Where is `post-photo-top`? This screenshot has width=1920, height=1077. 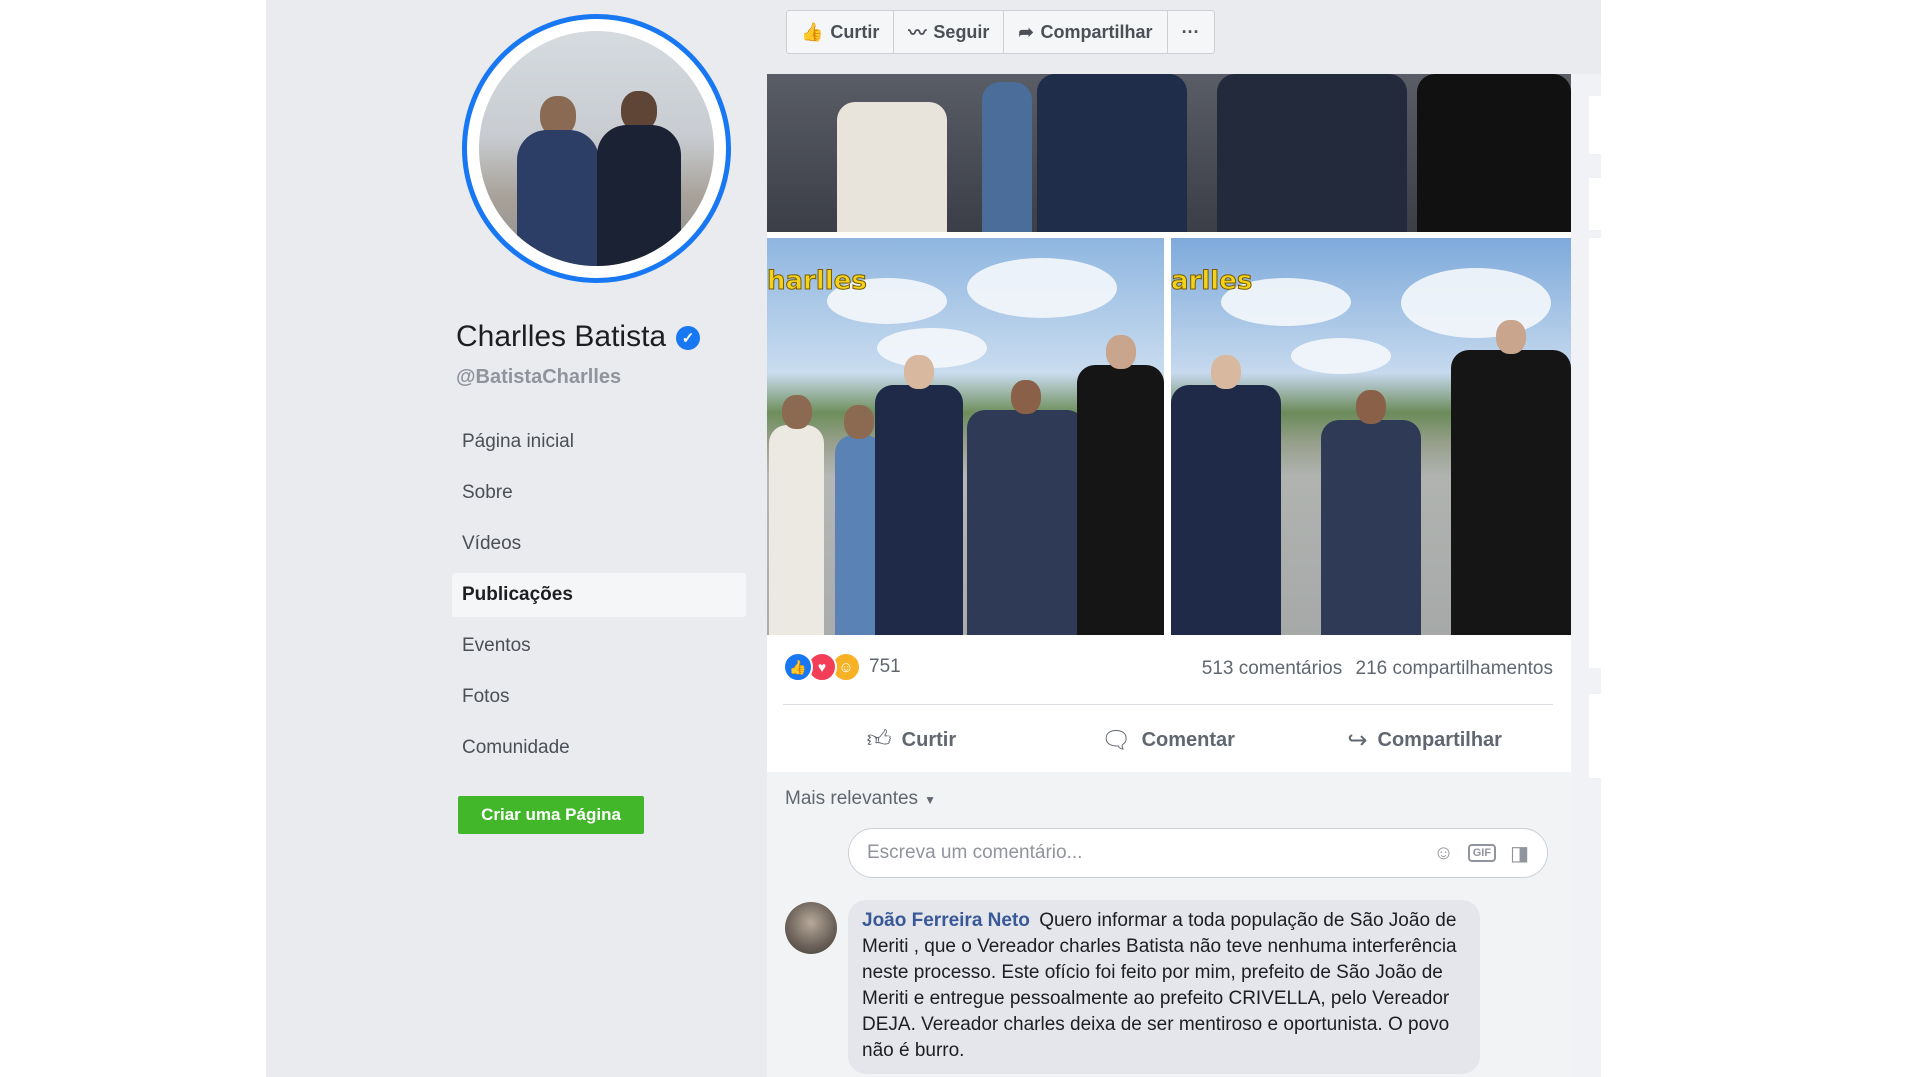
post-photo-top is located at coordinates (1169, 153).